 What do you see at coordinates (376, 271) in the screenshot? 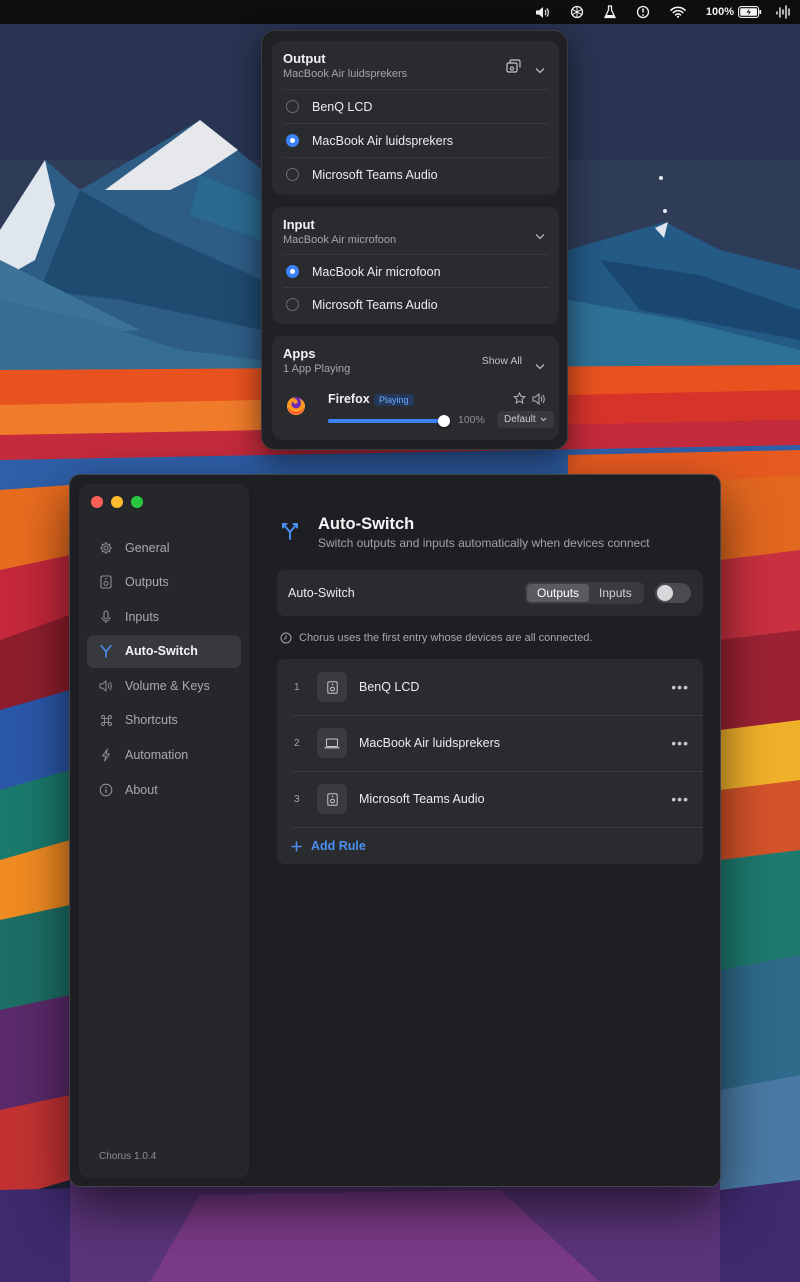
I see `device-label: MacBook Air microfoon` at bounding box center [376, 271].